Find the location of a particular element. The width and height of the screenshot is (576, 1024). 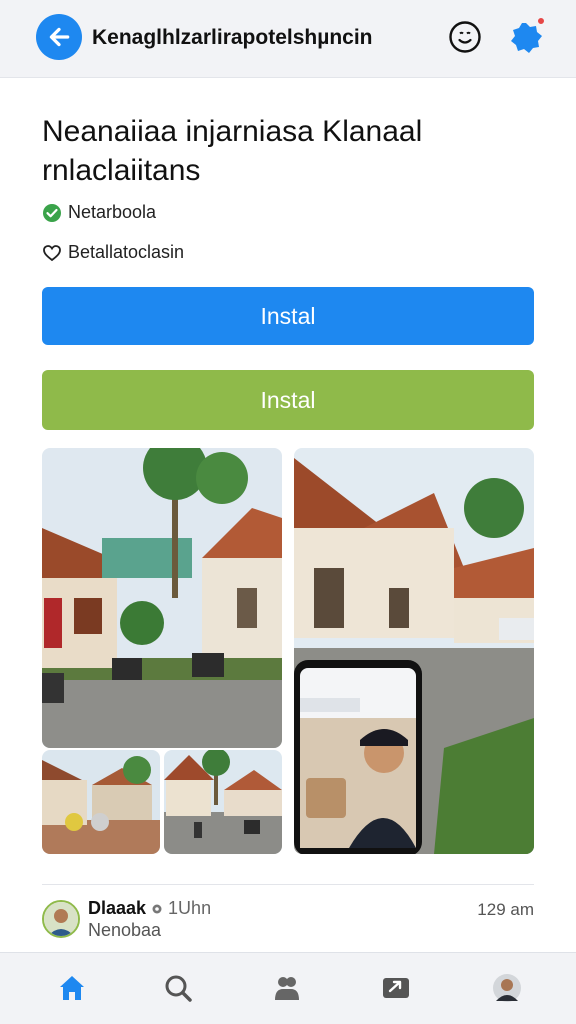

verified-row: Netarboola is located at coordinates (99, 212).